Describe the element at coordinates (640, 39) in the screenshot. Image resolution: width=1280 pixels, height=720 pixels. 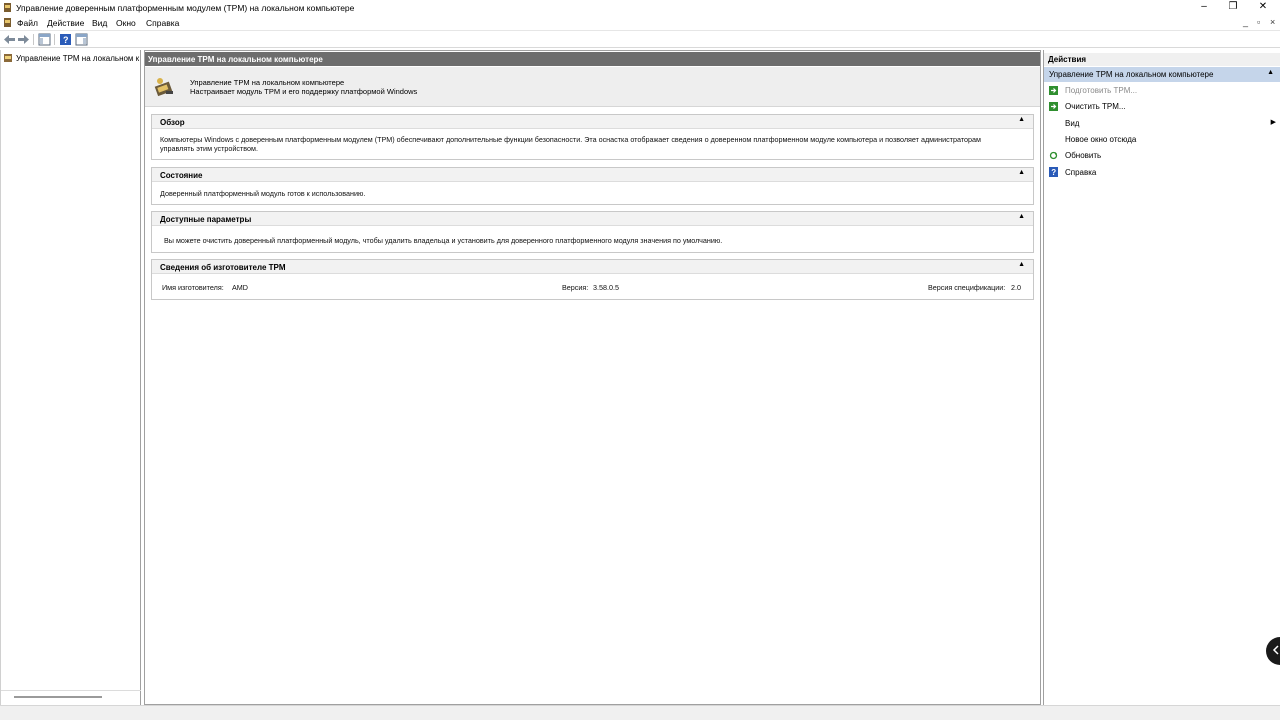
I see `toolbar: ?` at that location.